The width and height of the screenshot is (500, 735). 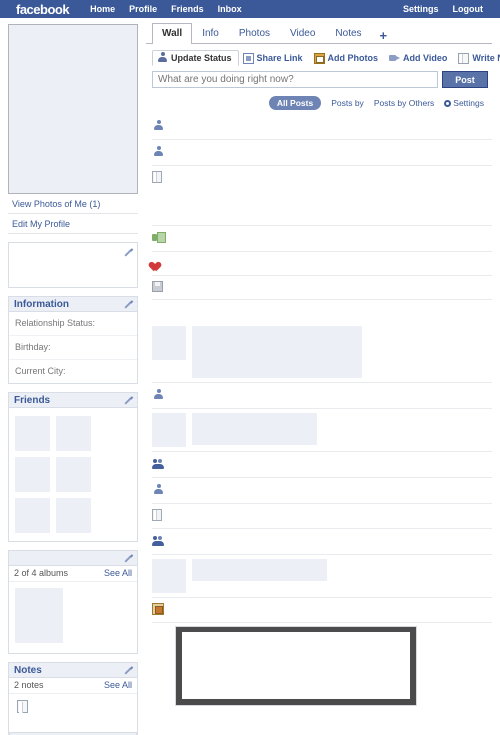 What do you see at coordinates (465, 79) in the screenshot?
I see `post-button: Post` at bounding box center [465, 79].